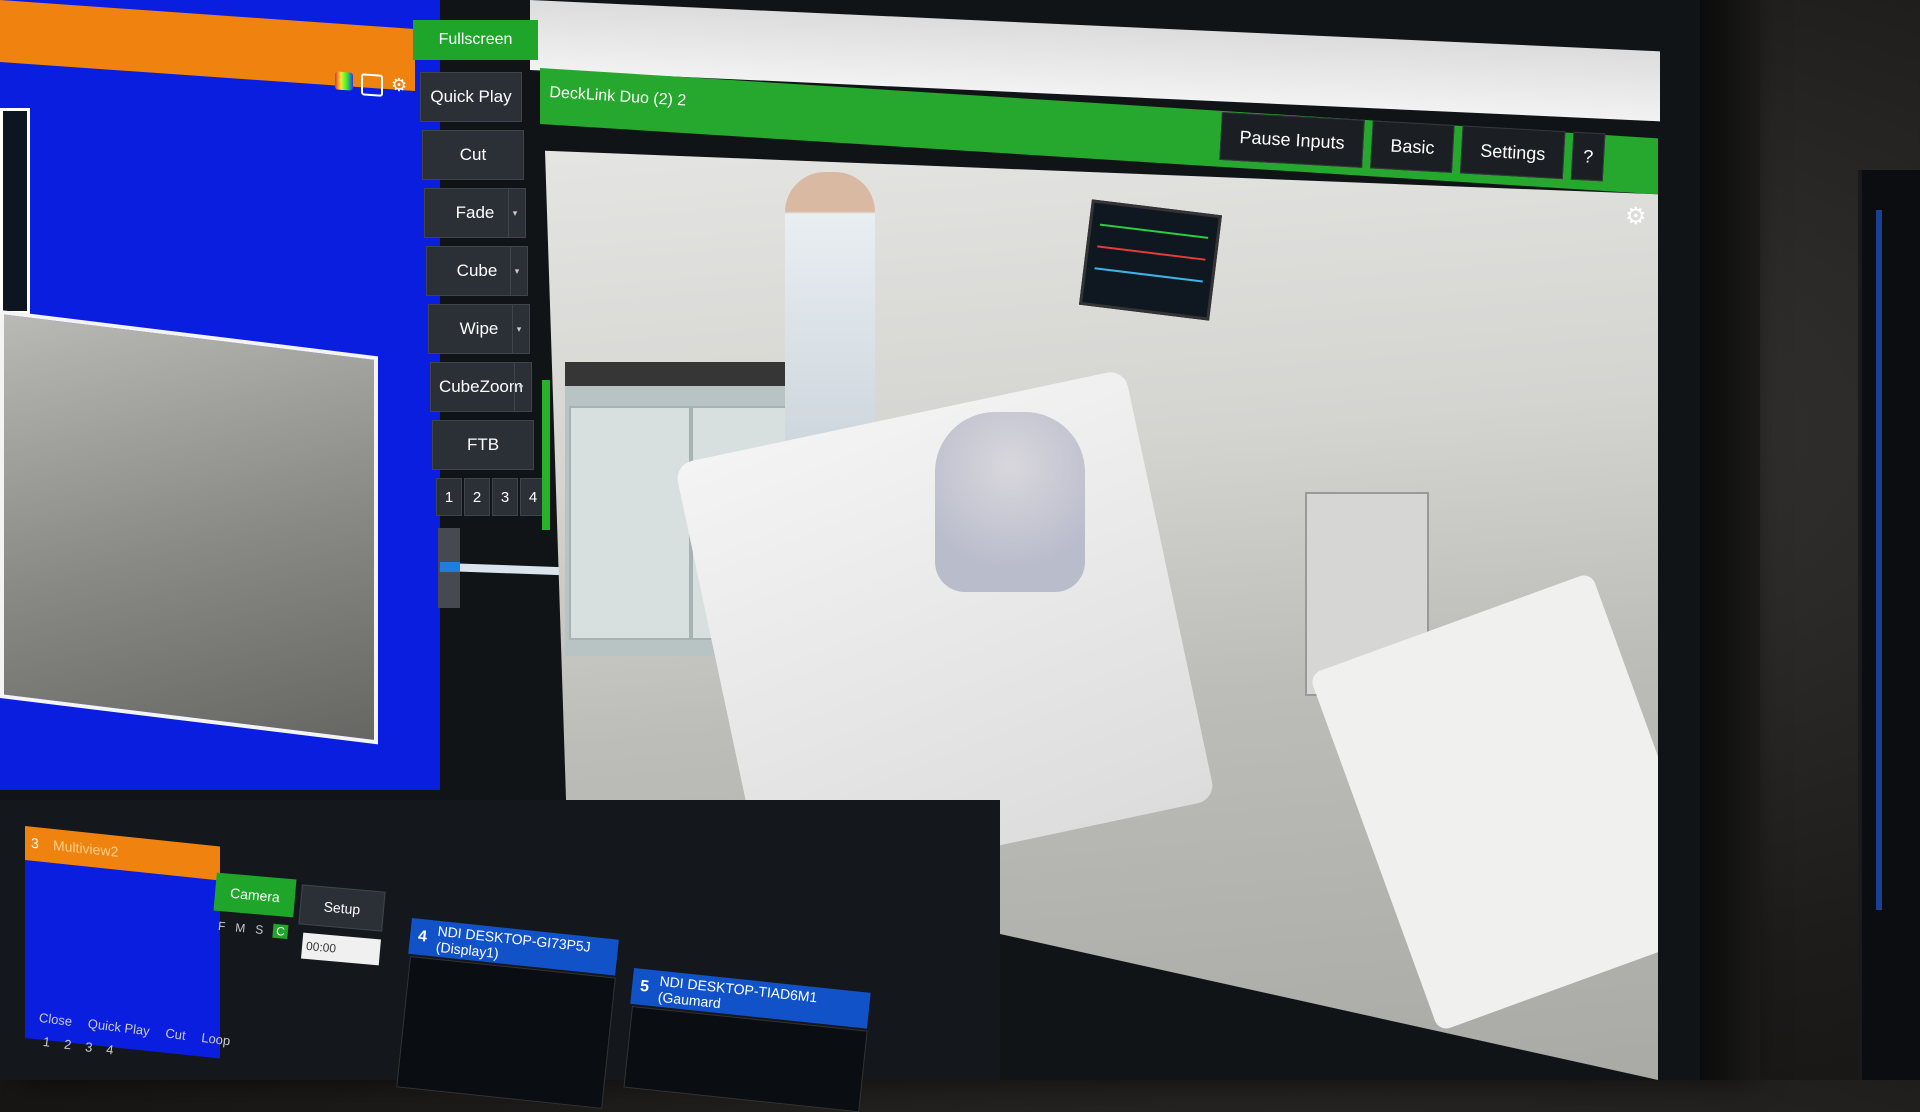 The height and width of the screenshot is (1112, 1920). Describe the element at coordinates (1010, 502) in the screenshot. I see `scene-patient` at that location.